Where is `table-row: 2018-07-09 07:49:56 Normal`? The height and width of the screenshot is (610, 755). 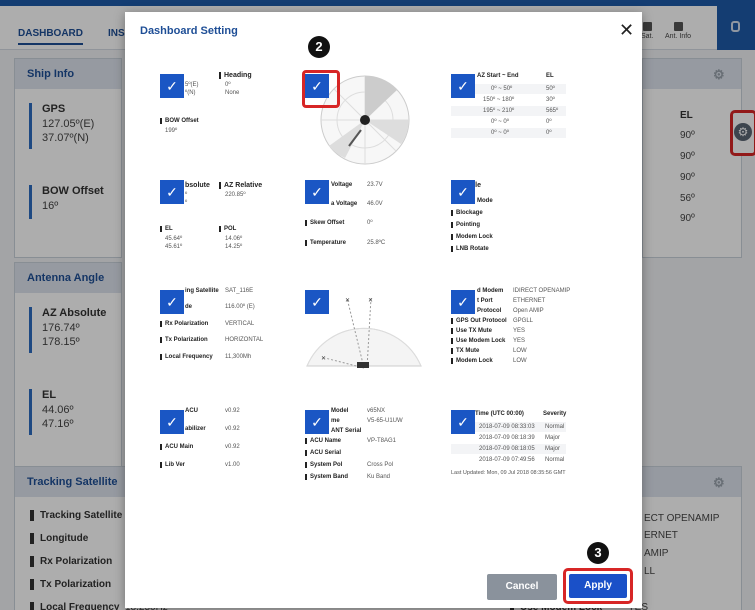
table-row: 2018-07-09 07:49:56 Normal is located at coordinates (508, 460).